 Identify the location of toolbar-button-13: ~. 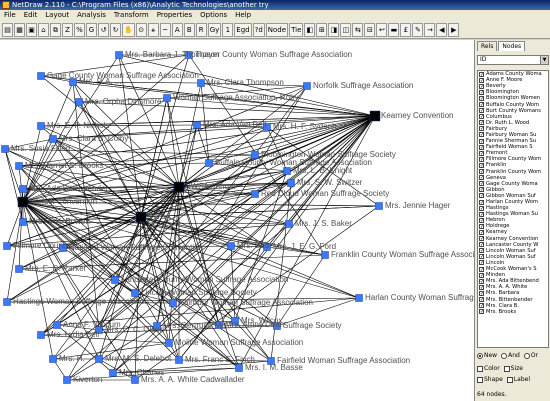
(165, 29).